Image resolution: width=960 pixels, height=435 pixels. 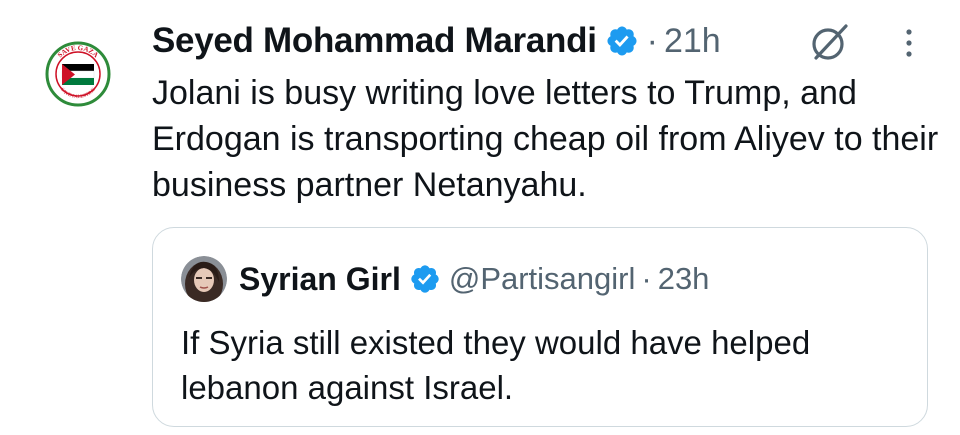 I want to click on author-avatar: SAVE GAZA SAVE PALESTINE, so click(x=78, y=74).